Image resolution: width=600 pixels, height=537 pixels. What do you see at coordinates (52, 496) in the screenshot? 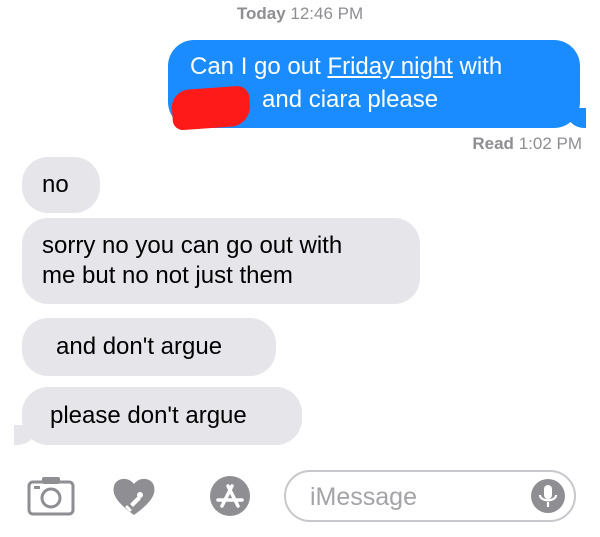
I see `camera-icon` at bounding box center [52, 496].